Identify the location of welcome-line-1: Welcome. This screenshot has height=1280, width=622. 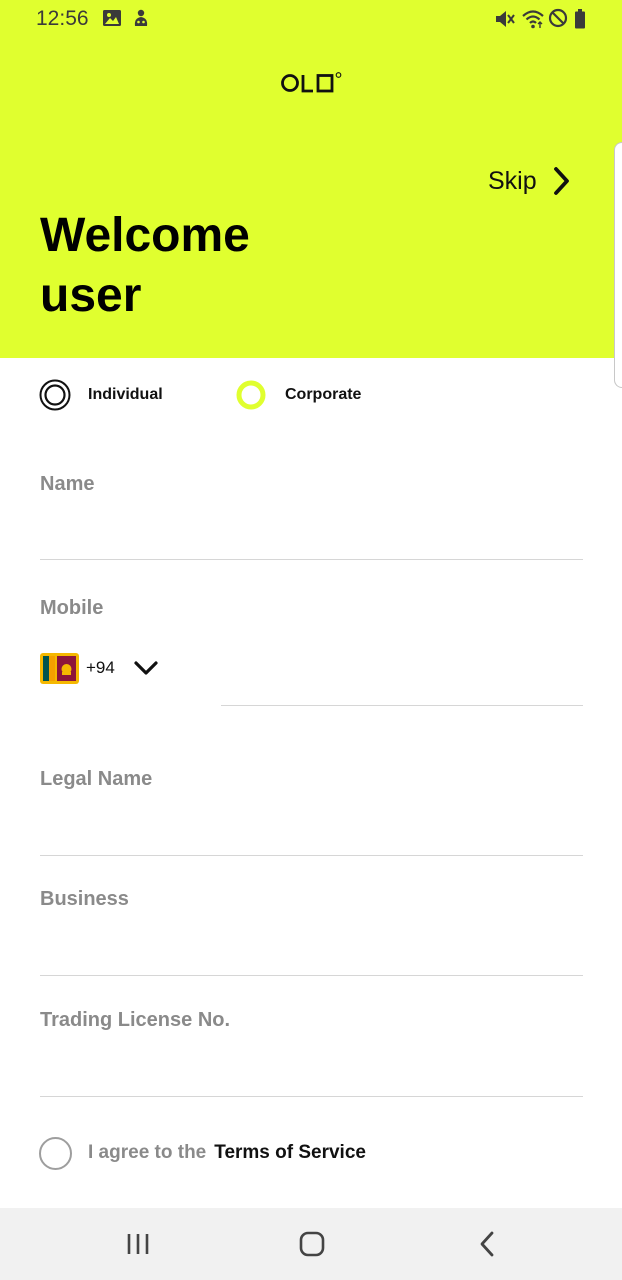
(145, 235).